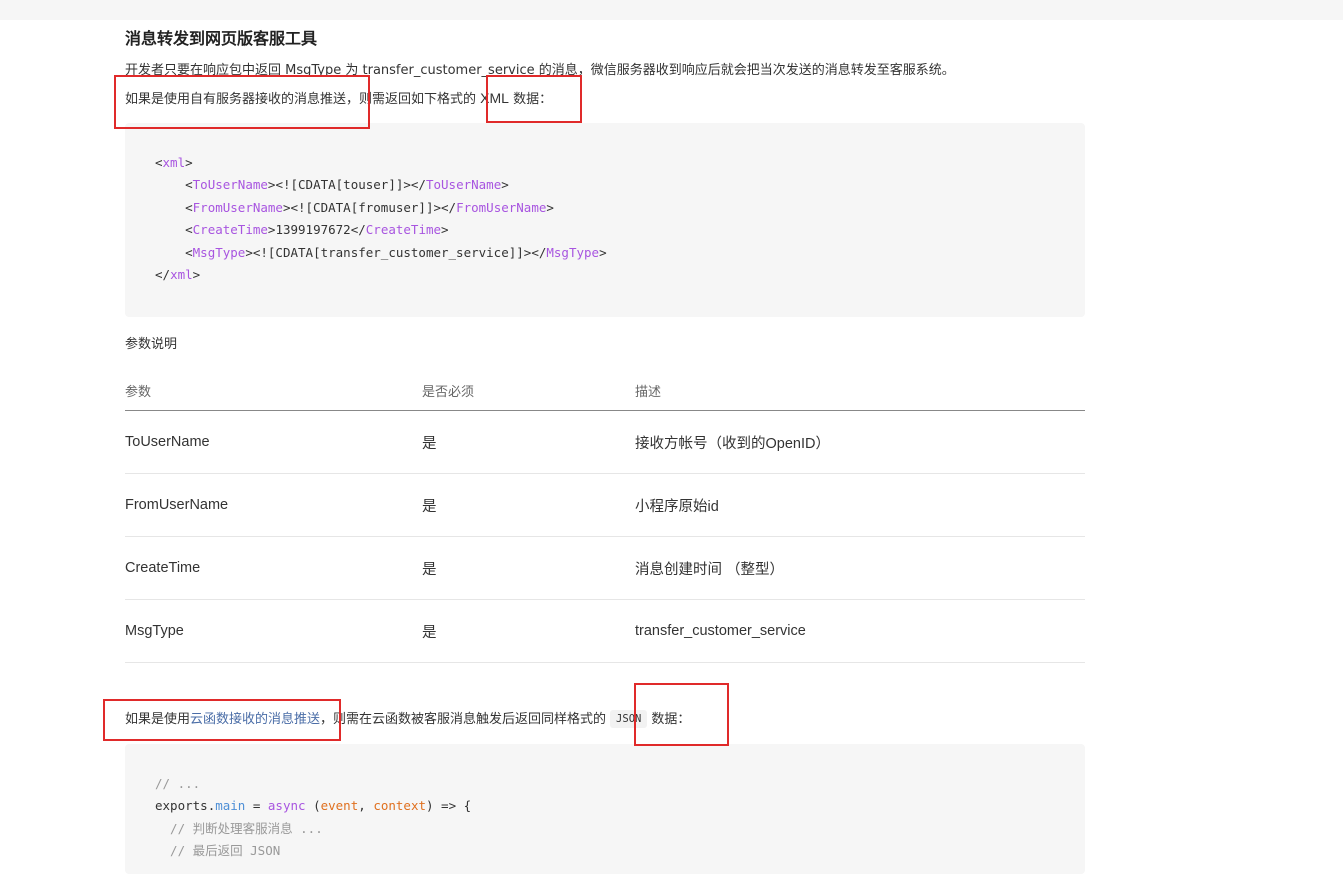 This screenshot has width=1343, height=874. What do you see at coordinates (501, 207) in the screenshot?
I see `xml-field-close-tag: FromUserName` at bounding box center [501, 207].